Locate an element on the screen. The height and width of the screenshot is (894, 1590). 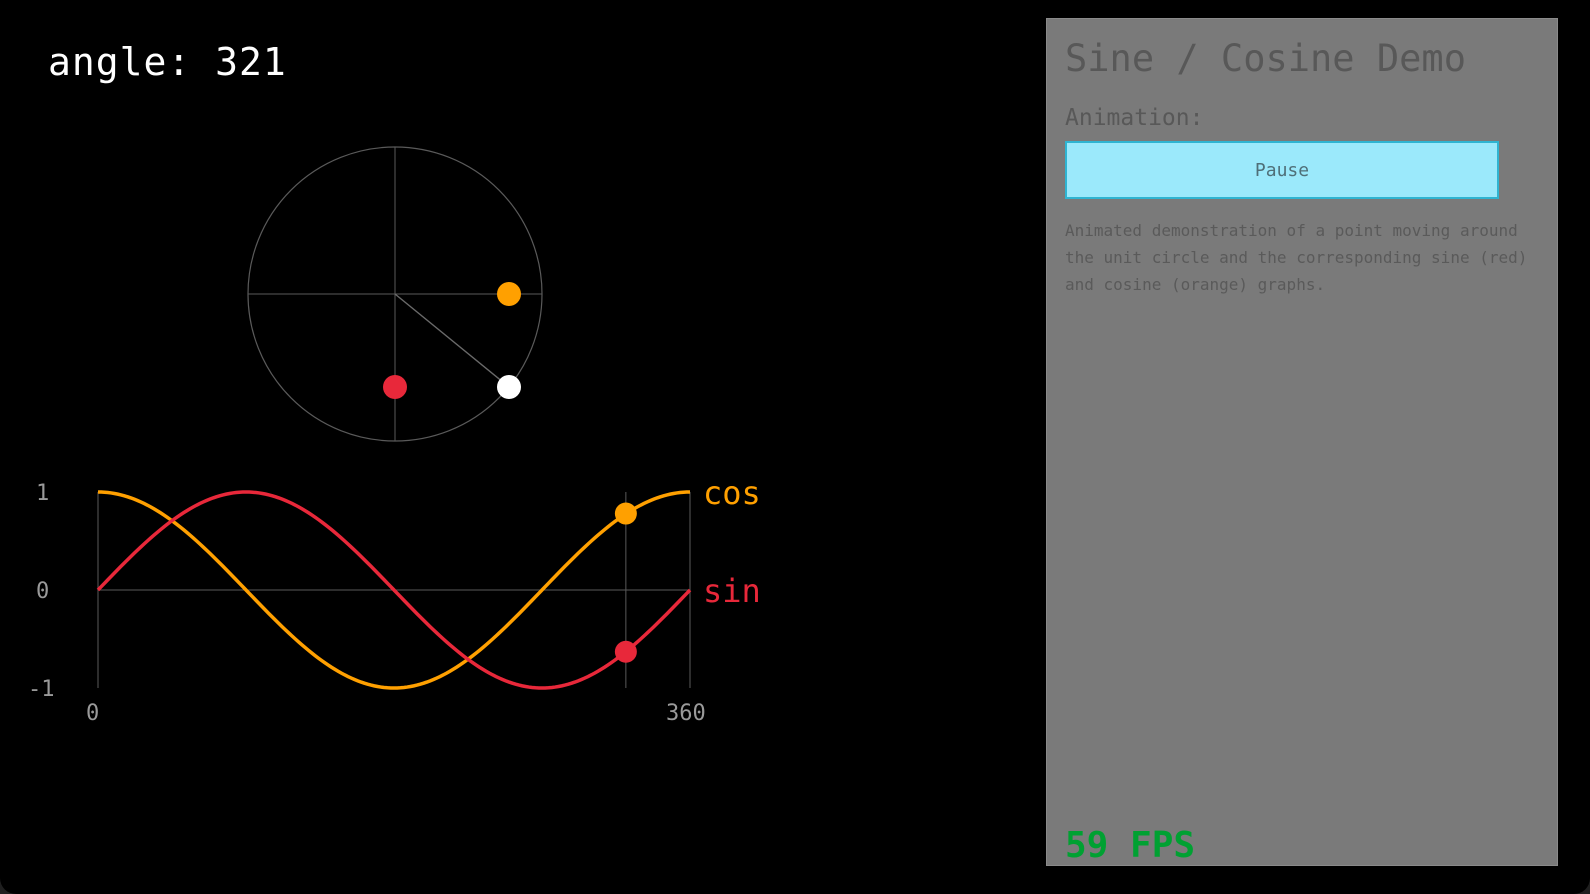
sine-current-point is located at coordinates (625, 651).